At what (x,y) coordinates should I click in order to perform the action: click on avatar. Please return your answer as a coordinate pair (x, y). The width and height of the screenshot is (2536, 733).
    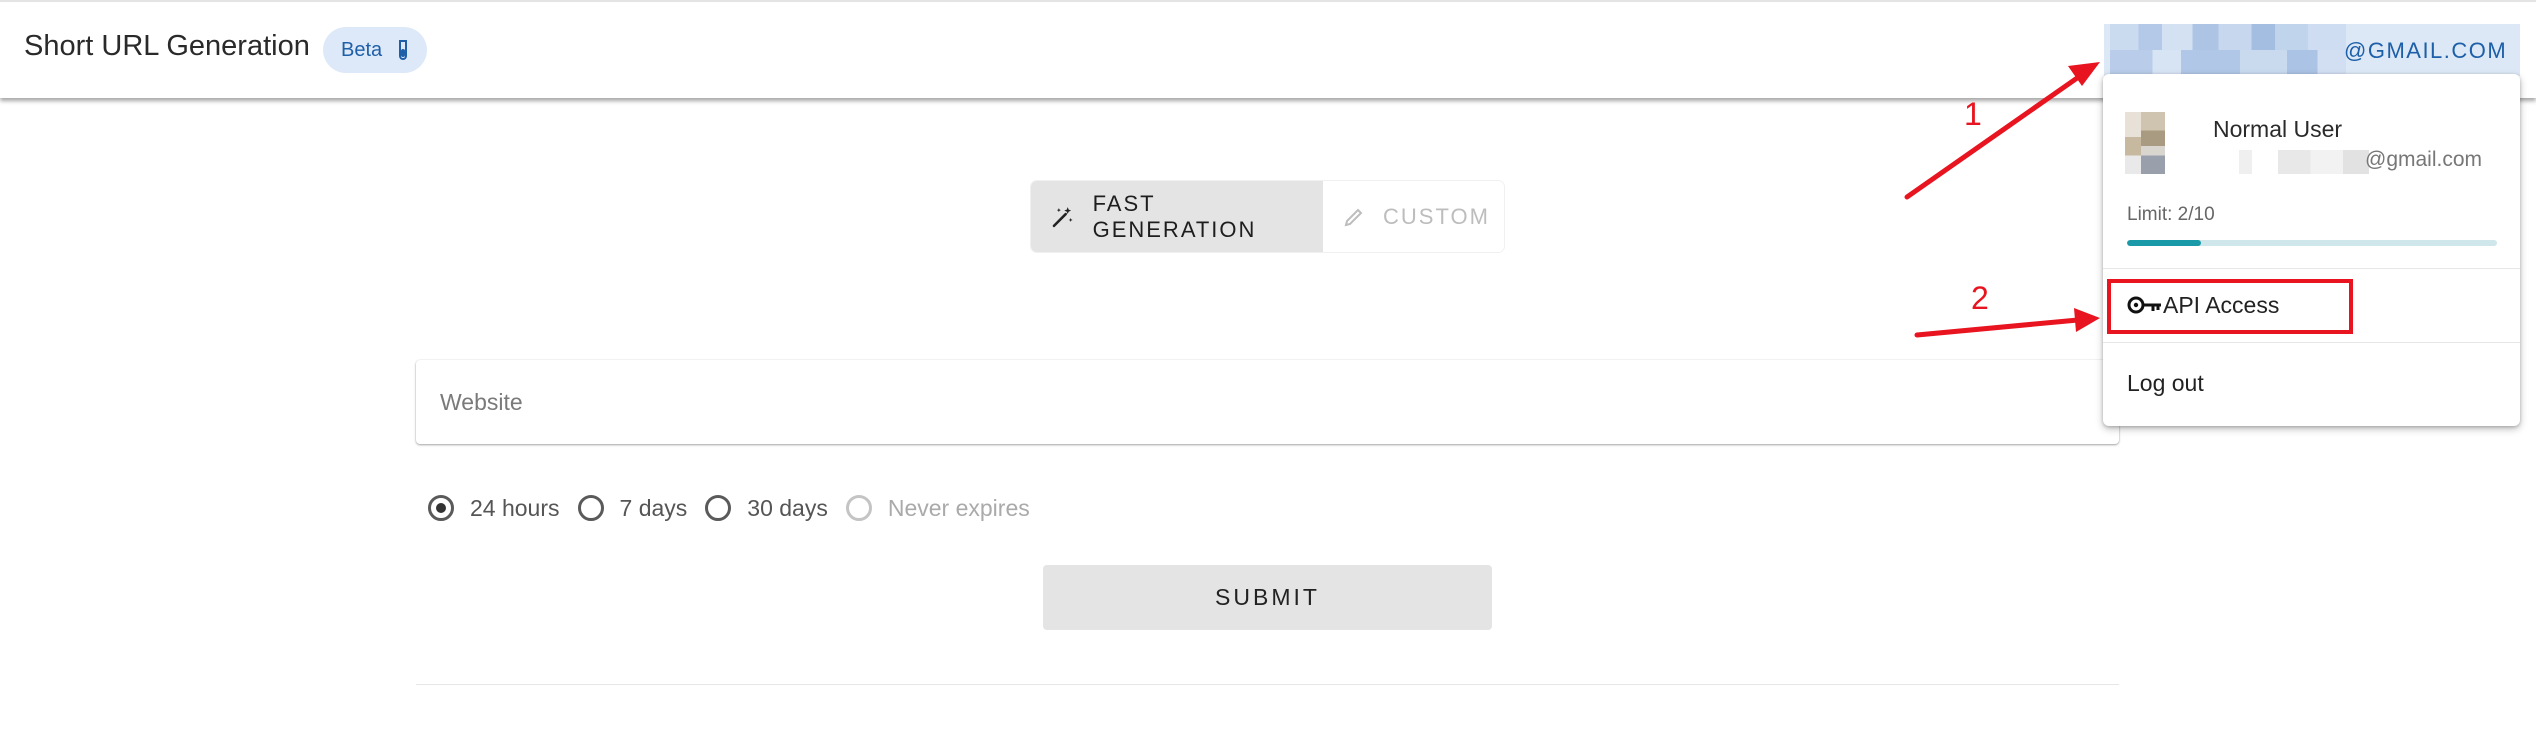
    Looking at the image, I should click on (2145, 143).